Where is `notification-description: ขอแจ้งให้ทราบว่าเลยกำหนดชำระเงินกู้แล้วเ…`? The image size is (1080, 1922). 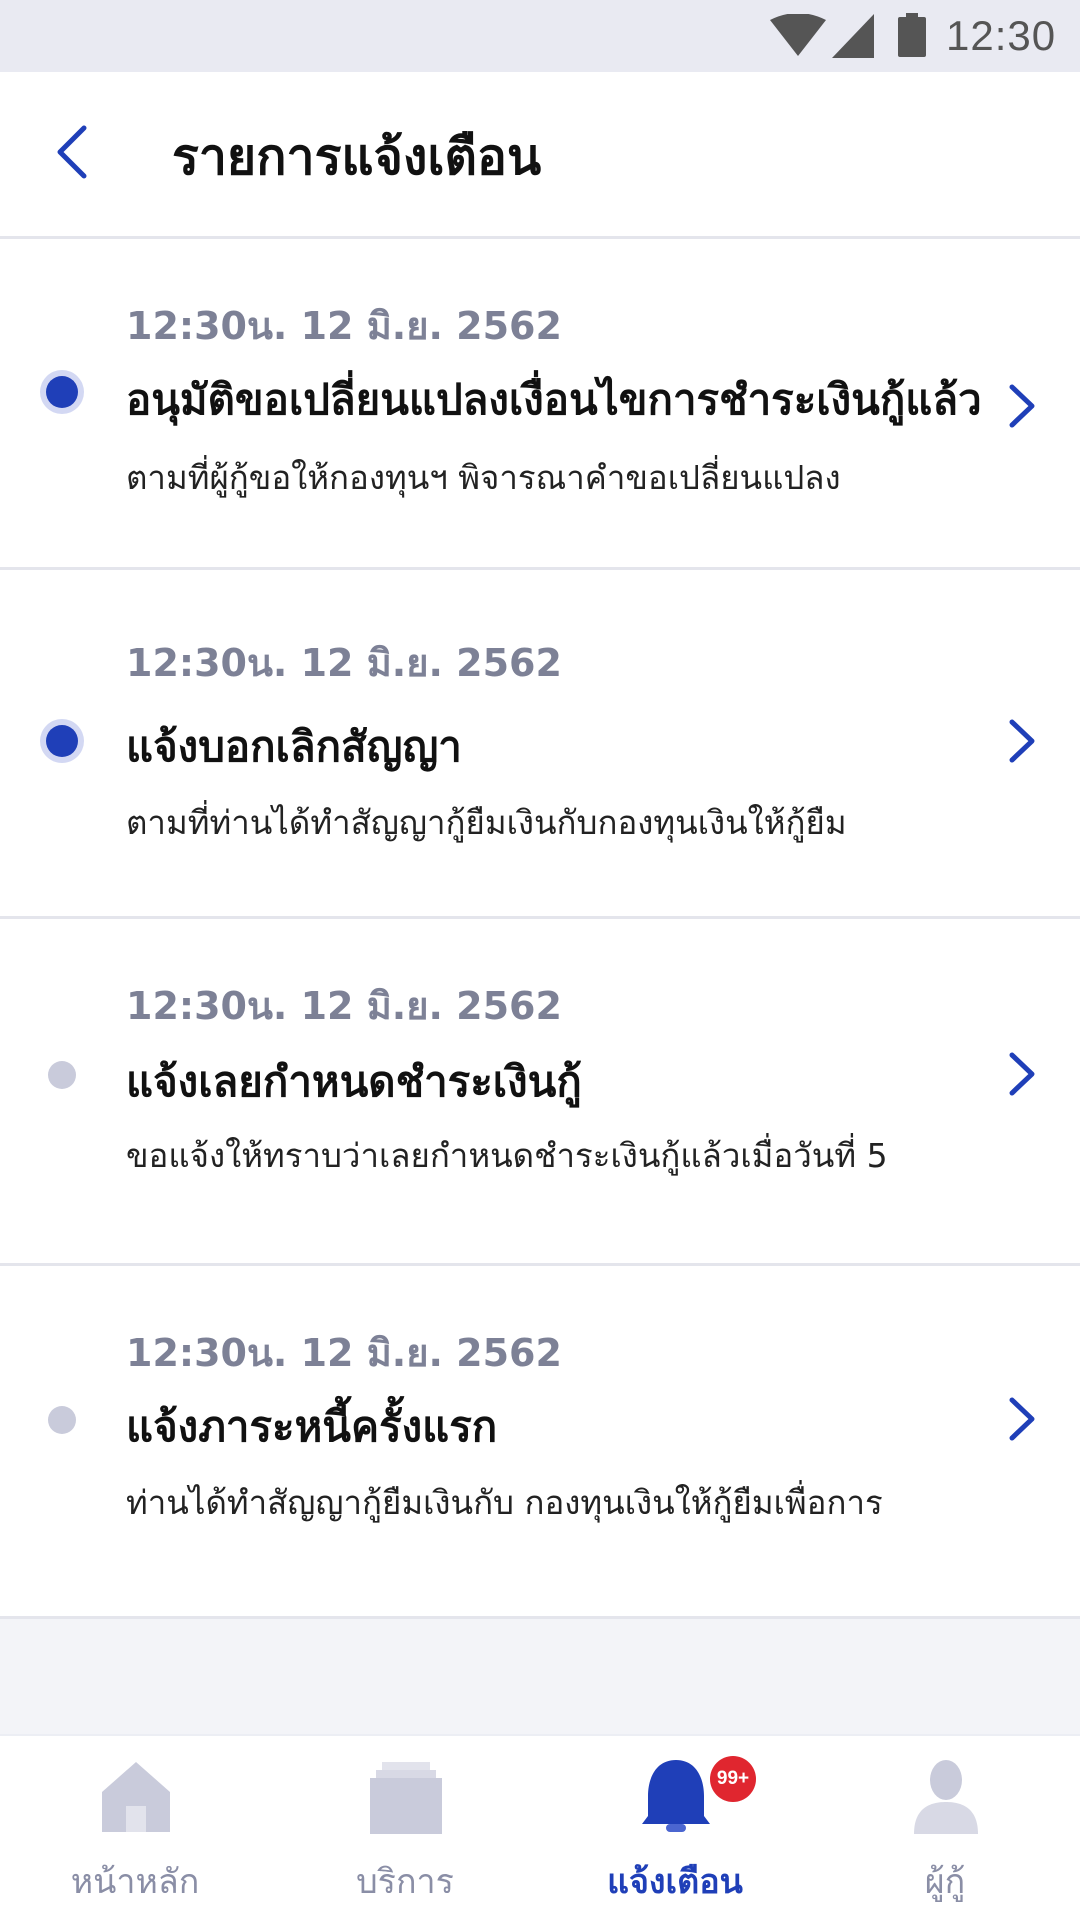 notification-description: ขอแจ้งให้ทราบว่าเลยกำหนดชำระเงินกู้แล้วเ… is located at coordinates (507, 1155).